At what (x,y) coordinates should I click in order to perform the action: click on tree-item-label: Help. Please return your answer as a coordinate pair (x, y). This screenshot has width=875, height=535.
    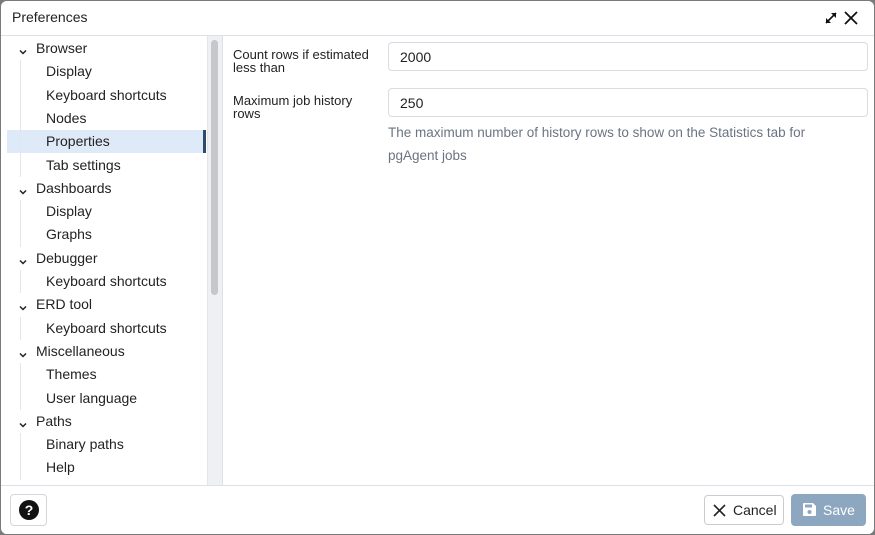
    Looking at the image, I should click on (60, 467).